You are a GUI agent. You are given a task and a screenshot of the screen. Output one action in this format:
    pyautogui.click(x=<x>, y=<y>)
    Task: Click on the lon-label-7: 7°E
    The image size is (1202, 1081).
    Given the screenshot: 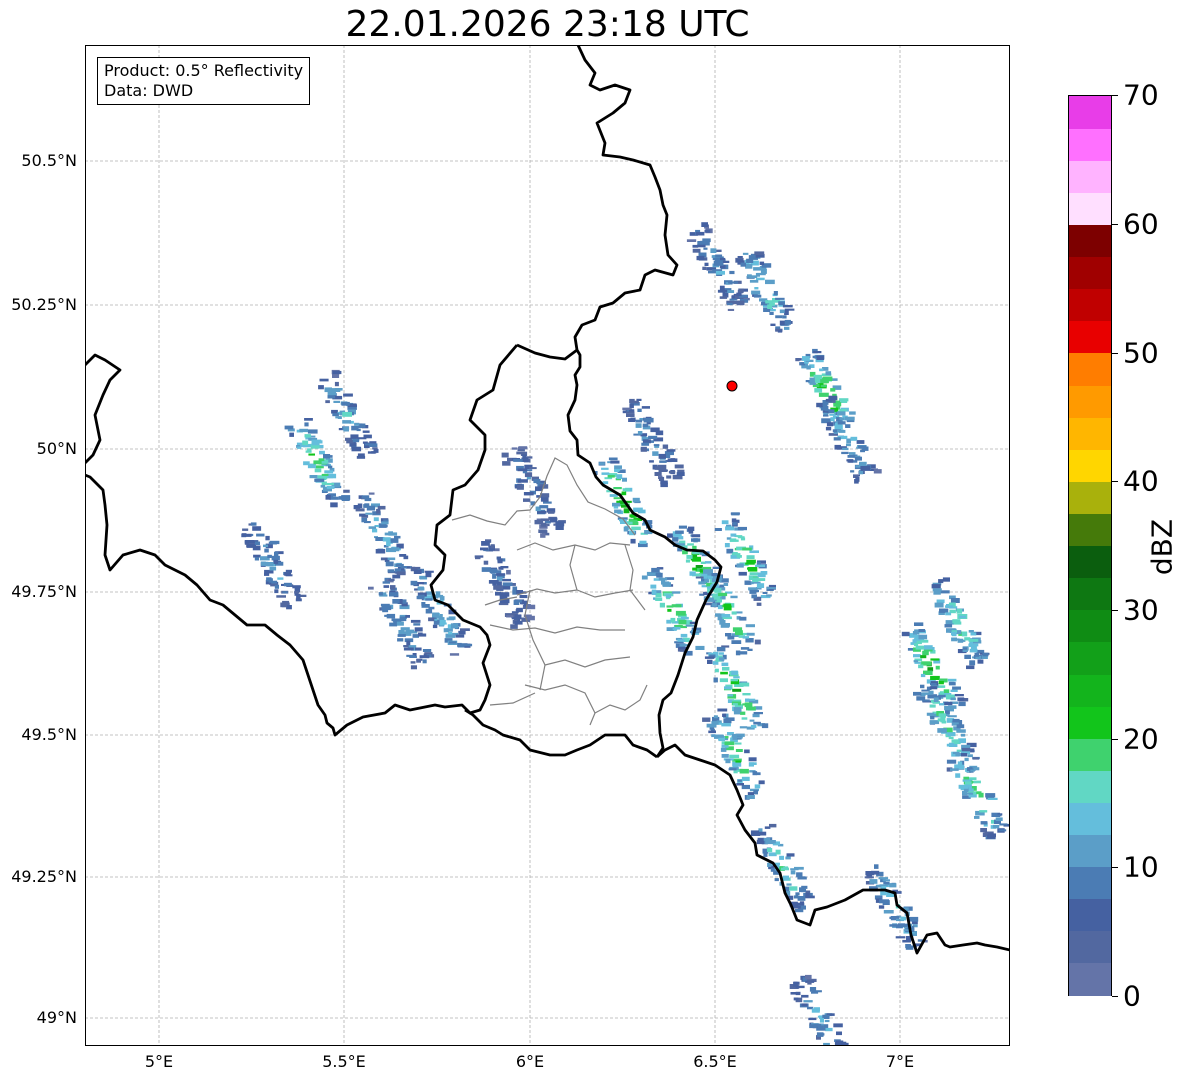 What is the action you would take?
    pyautogui.click(x=900, y=1061)
    